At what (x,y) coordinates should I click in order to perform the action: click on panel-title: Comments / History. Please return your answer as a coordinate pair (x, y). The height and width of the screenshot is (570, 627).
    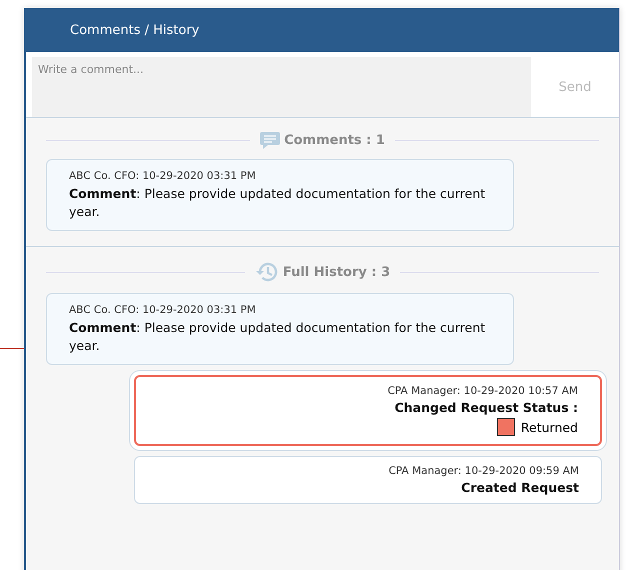
    Looking at the image, I should click on (135, 30).